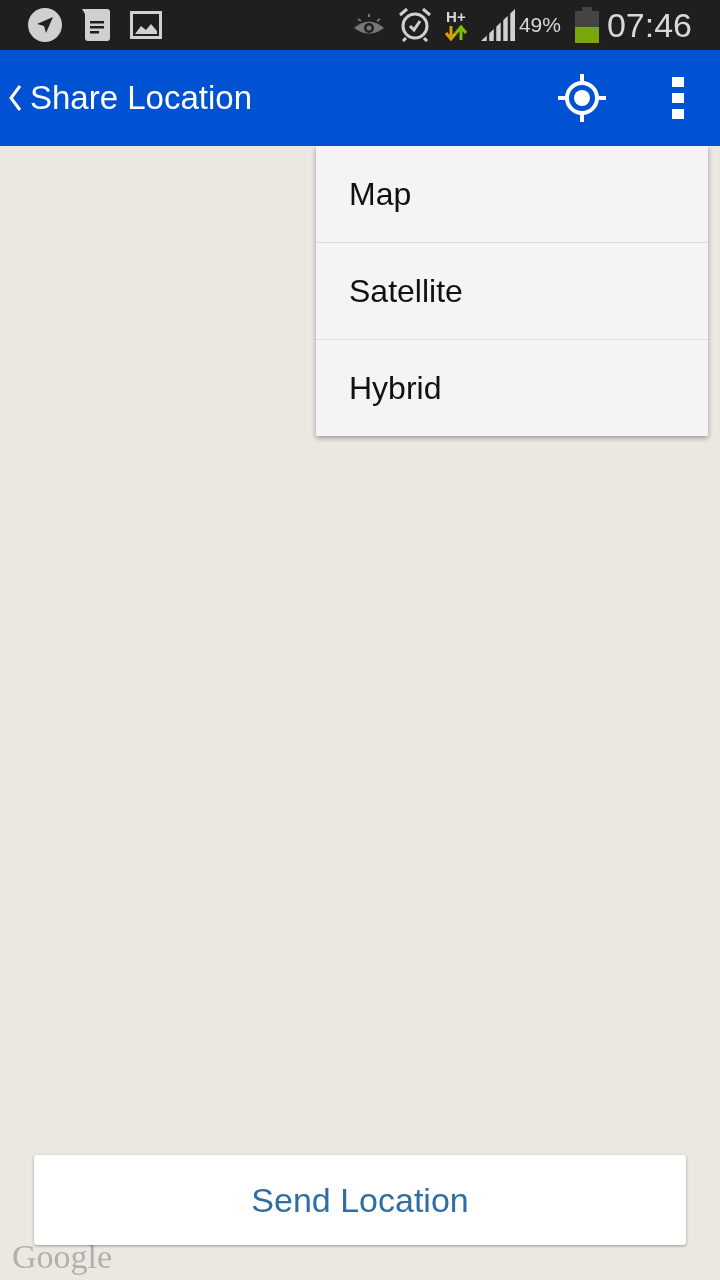 The width and height of the screenshot is (720, 1280). What do you see at coordinates (539, 25) in the screenshot?
I see `battery-percent: 49%` at bounding box center [539, 25].